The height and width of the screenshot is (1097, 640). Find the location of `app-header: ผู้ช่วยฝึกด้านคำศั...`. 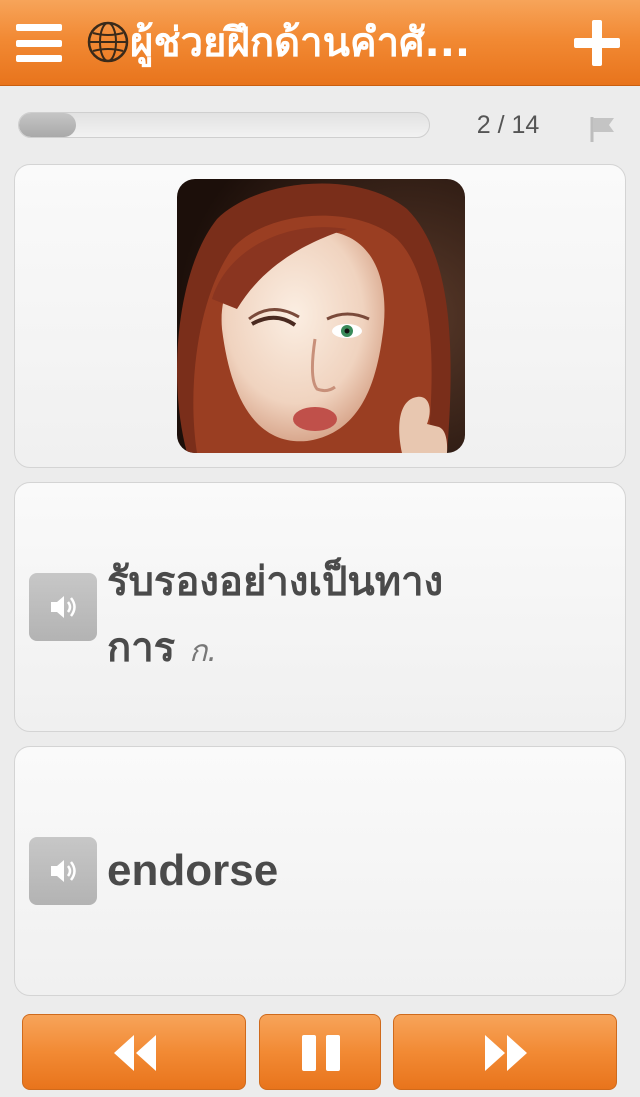

app-header: ผู้ช่วยฝึกด้านคำศั... is located at coordinates (320, 43).